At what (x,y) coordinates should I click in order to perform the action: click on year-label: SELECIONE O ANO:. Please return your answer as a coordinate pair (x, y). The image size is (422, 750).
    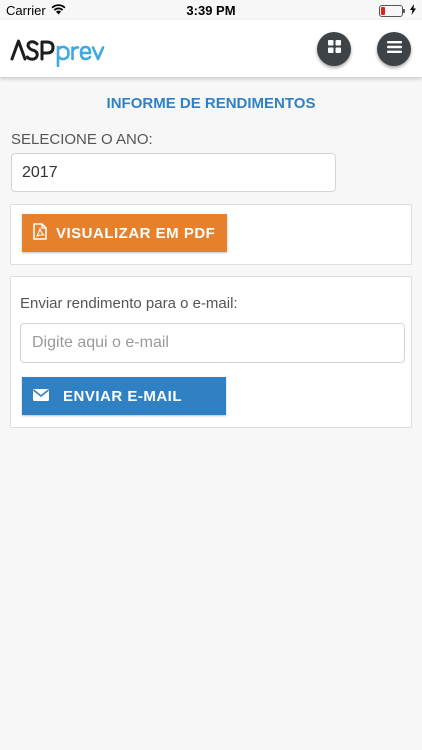
    Looking at the image, I should click on (82, 139).